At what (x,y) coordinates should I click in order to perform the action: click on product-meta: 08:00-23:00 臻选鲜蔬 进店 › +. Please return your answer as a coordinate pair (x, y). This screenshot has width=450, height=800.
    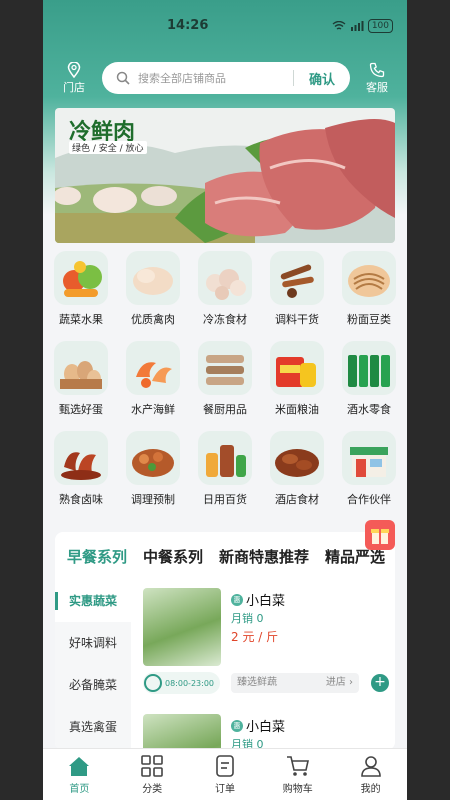
    Looking at the image, I should click on (267, 683).